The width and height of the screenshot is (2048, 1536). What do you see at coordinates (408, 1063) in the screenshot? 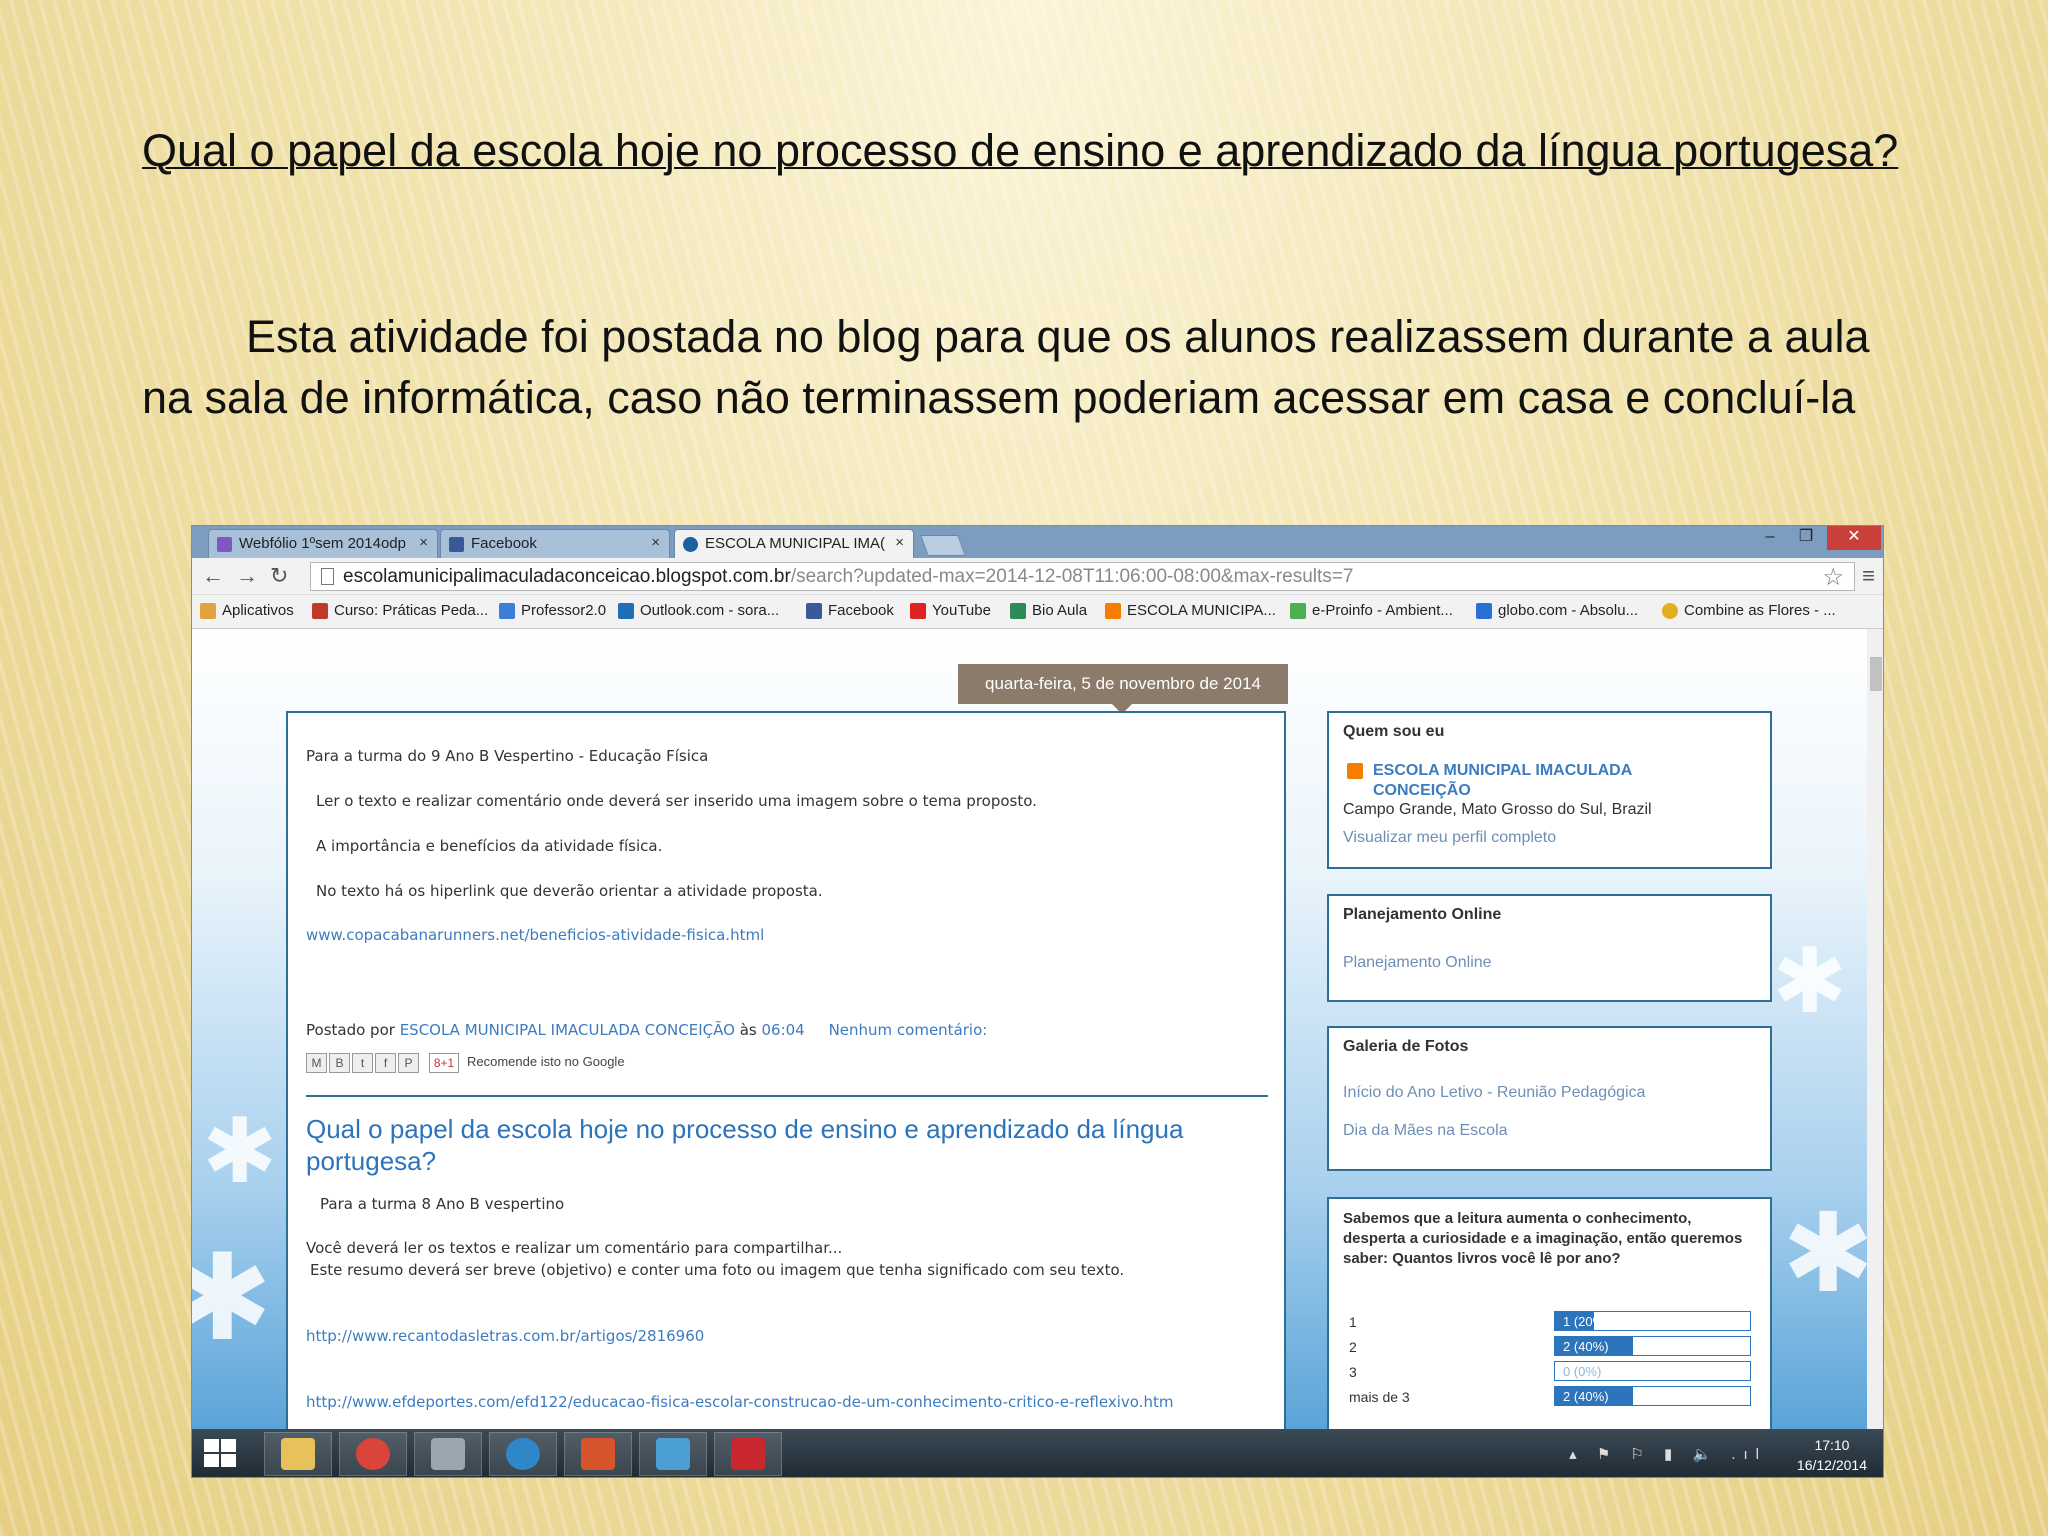
I see `pinterest-share-icon: P` at bounding box center [408, 1063].